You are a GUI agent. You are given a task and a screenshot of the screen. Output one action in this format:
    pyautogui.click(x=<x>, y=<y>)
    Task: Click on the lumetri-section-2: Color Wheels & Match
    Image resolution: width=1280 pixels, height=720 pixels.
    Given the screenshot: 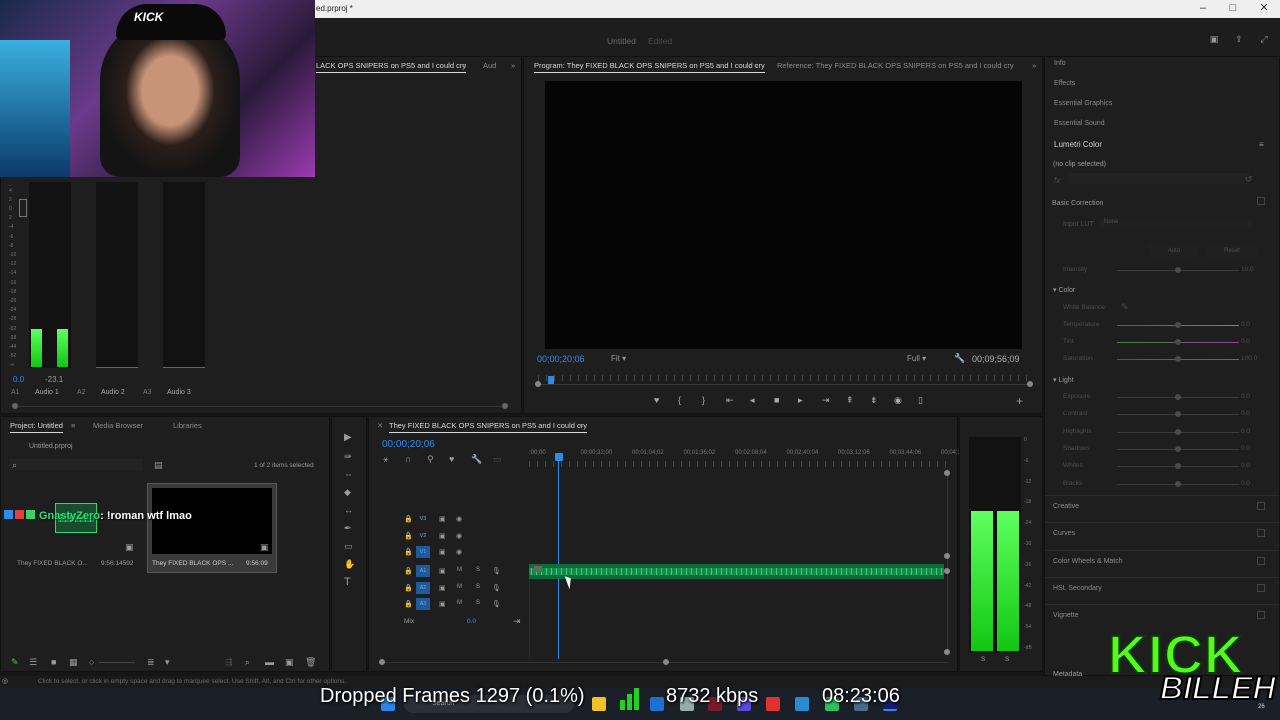 What is the action you would take?
    pyautogui.click(x=1088, y=561)
    